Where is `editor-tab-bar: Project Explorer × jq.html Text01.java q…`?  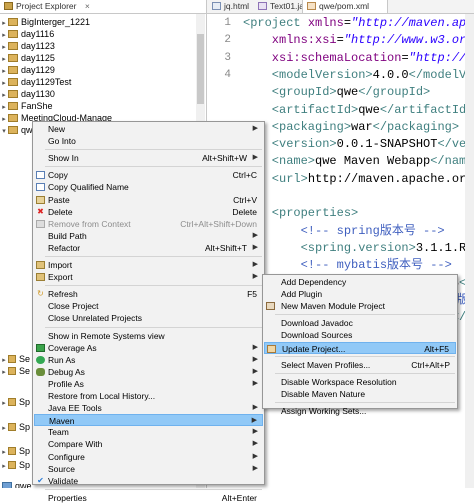 editor-tab-bar: Project Explorer × jq.html Text01.java q… is located at coordinates (237, 7).